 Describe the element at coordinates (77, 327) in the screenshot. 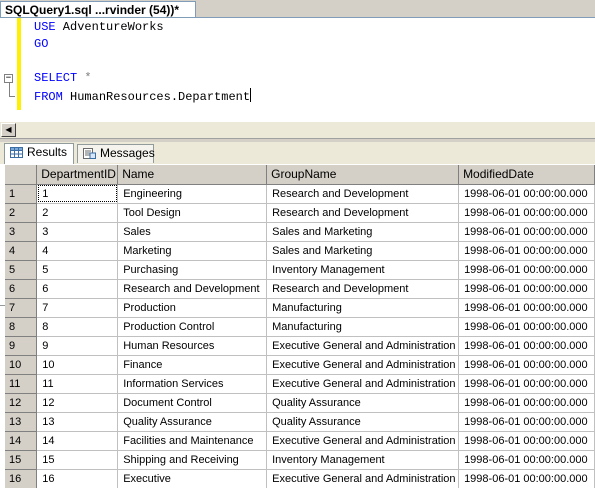

I see `departmentid-cell: 8` at that location.